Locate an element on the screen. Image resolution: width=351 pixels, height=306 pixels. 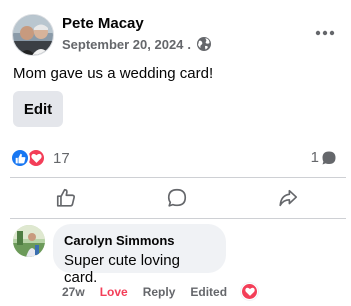
share-button is located at coordinates (288, 198).